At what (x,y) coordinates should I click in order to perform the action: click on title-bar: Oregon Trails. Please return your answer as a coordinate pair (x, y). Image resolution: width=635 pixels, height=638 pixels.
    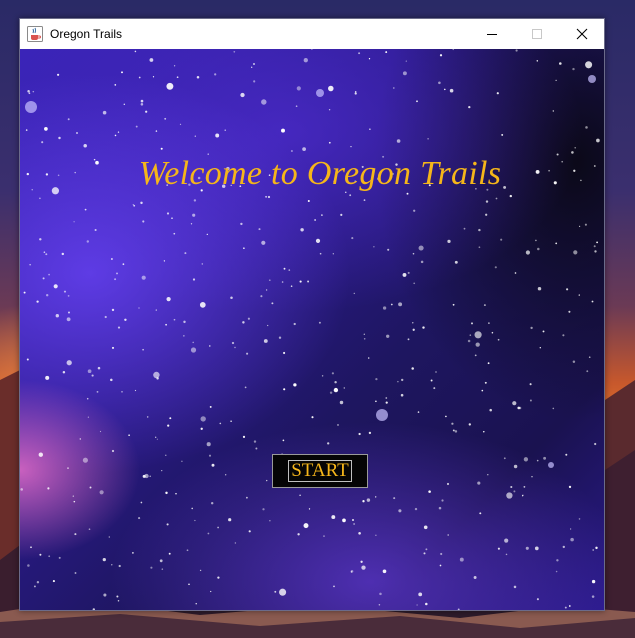
    Looking at the image, I should click on (312, 34).